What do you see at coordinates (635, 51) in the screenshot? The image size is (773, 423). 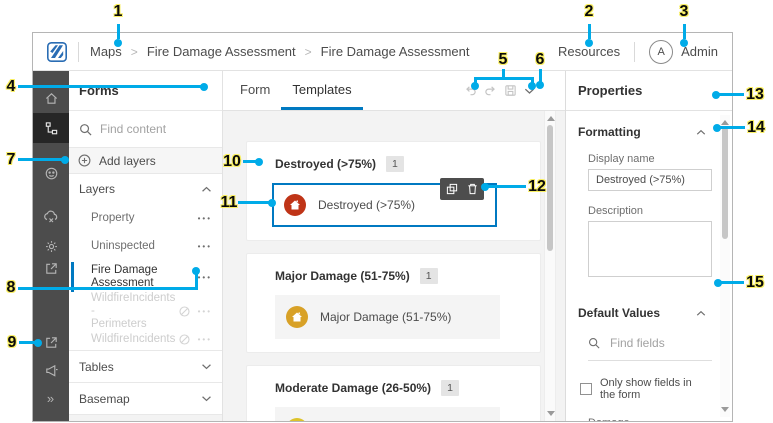 I see `header-divider` at bounding box center [635, 51].